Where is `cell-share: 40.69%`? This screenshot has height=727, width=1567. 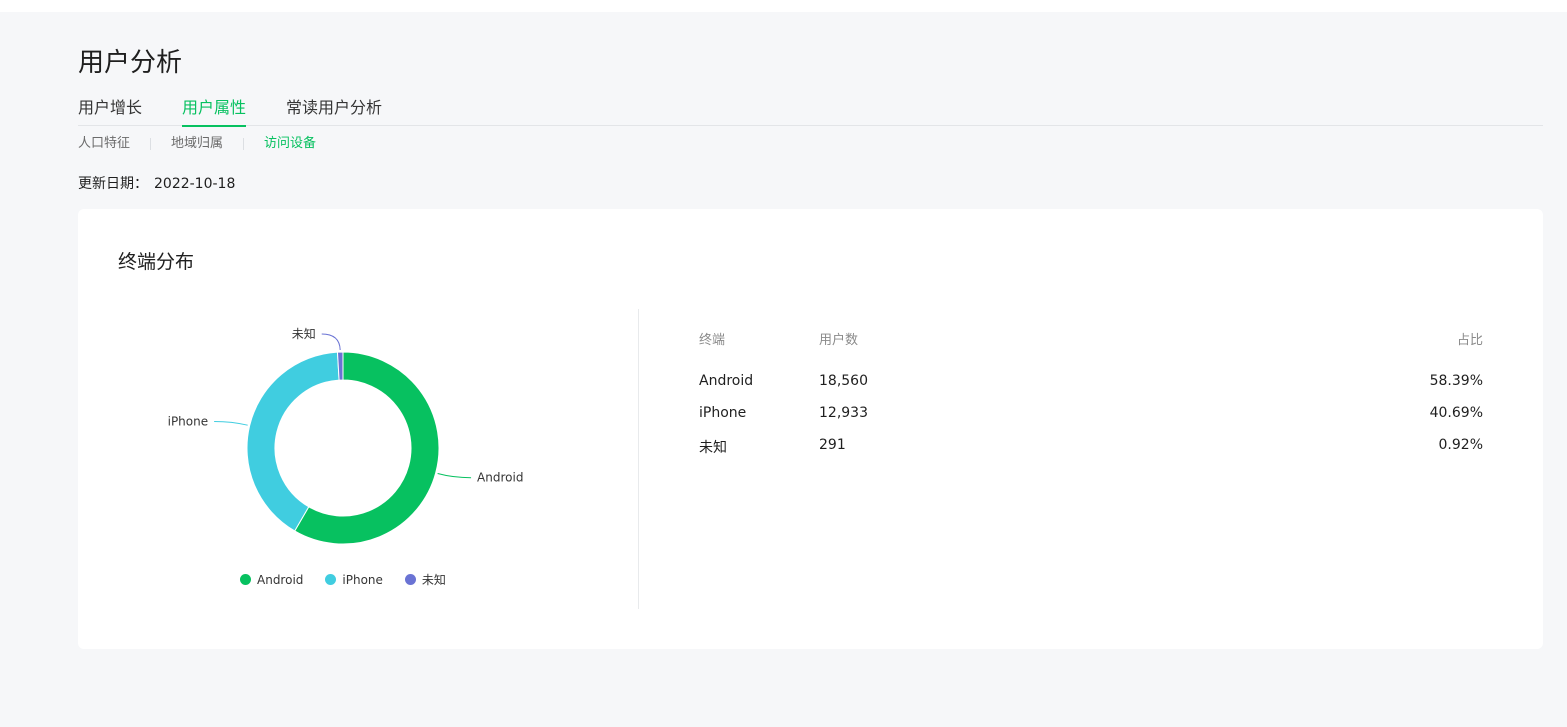 cell-share: 40.69% is located at coordinates (1456, 413).